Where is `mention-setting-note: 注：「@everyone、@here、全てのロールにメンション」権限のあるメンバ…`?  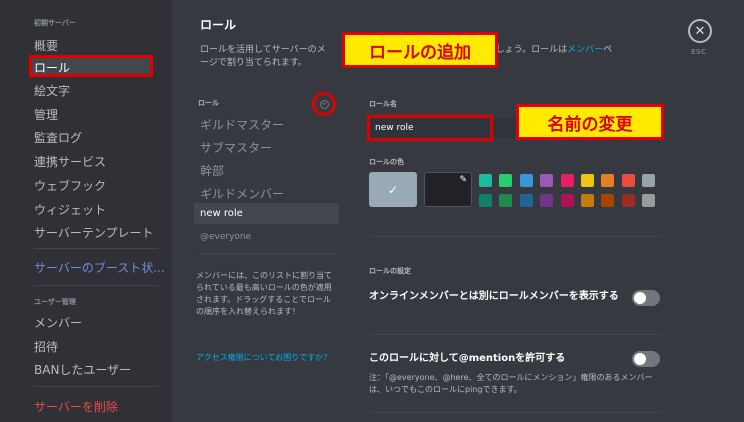
mention-setting-note: 注：「@everyone、@here、全てのロールにメンション」権限のあるメンバ… is located at coordinates (511, 383).